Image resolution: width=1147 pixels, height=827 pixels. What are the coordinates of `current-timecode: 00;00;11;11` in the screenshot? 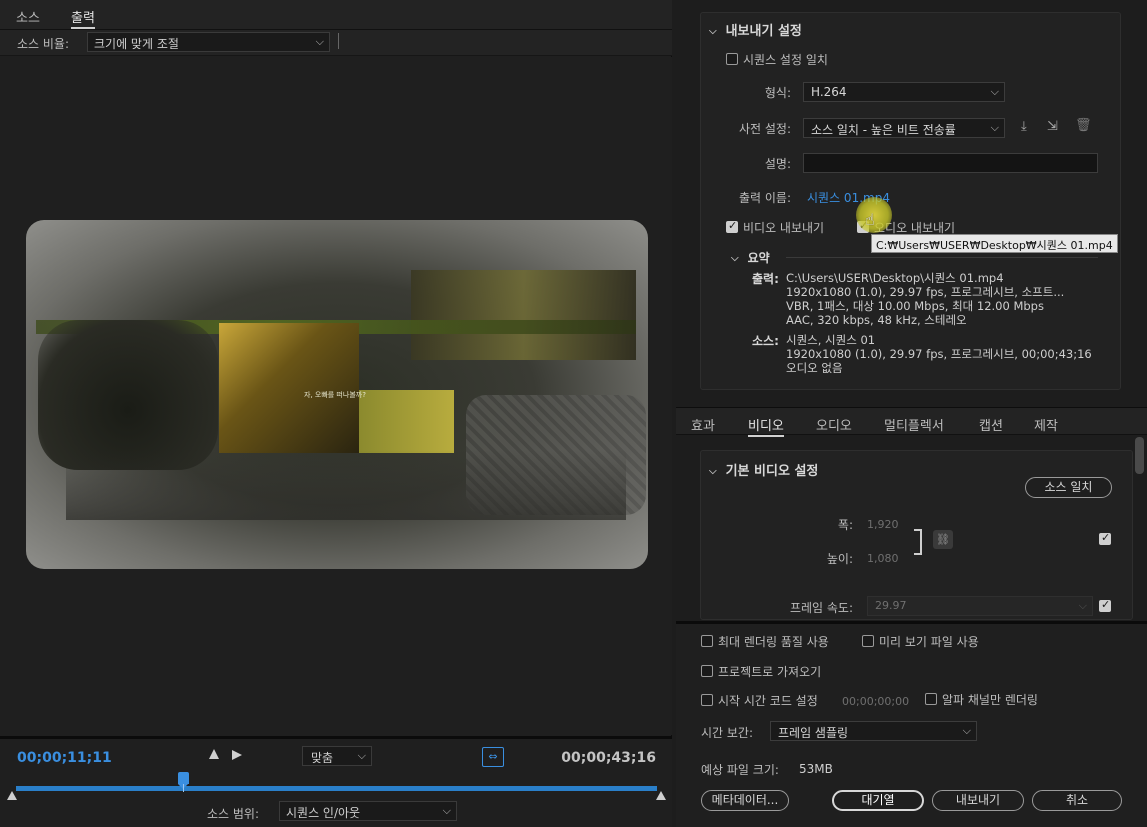 It's located at (64, 758).